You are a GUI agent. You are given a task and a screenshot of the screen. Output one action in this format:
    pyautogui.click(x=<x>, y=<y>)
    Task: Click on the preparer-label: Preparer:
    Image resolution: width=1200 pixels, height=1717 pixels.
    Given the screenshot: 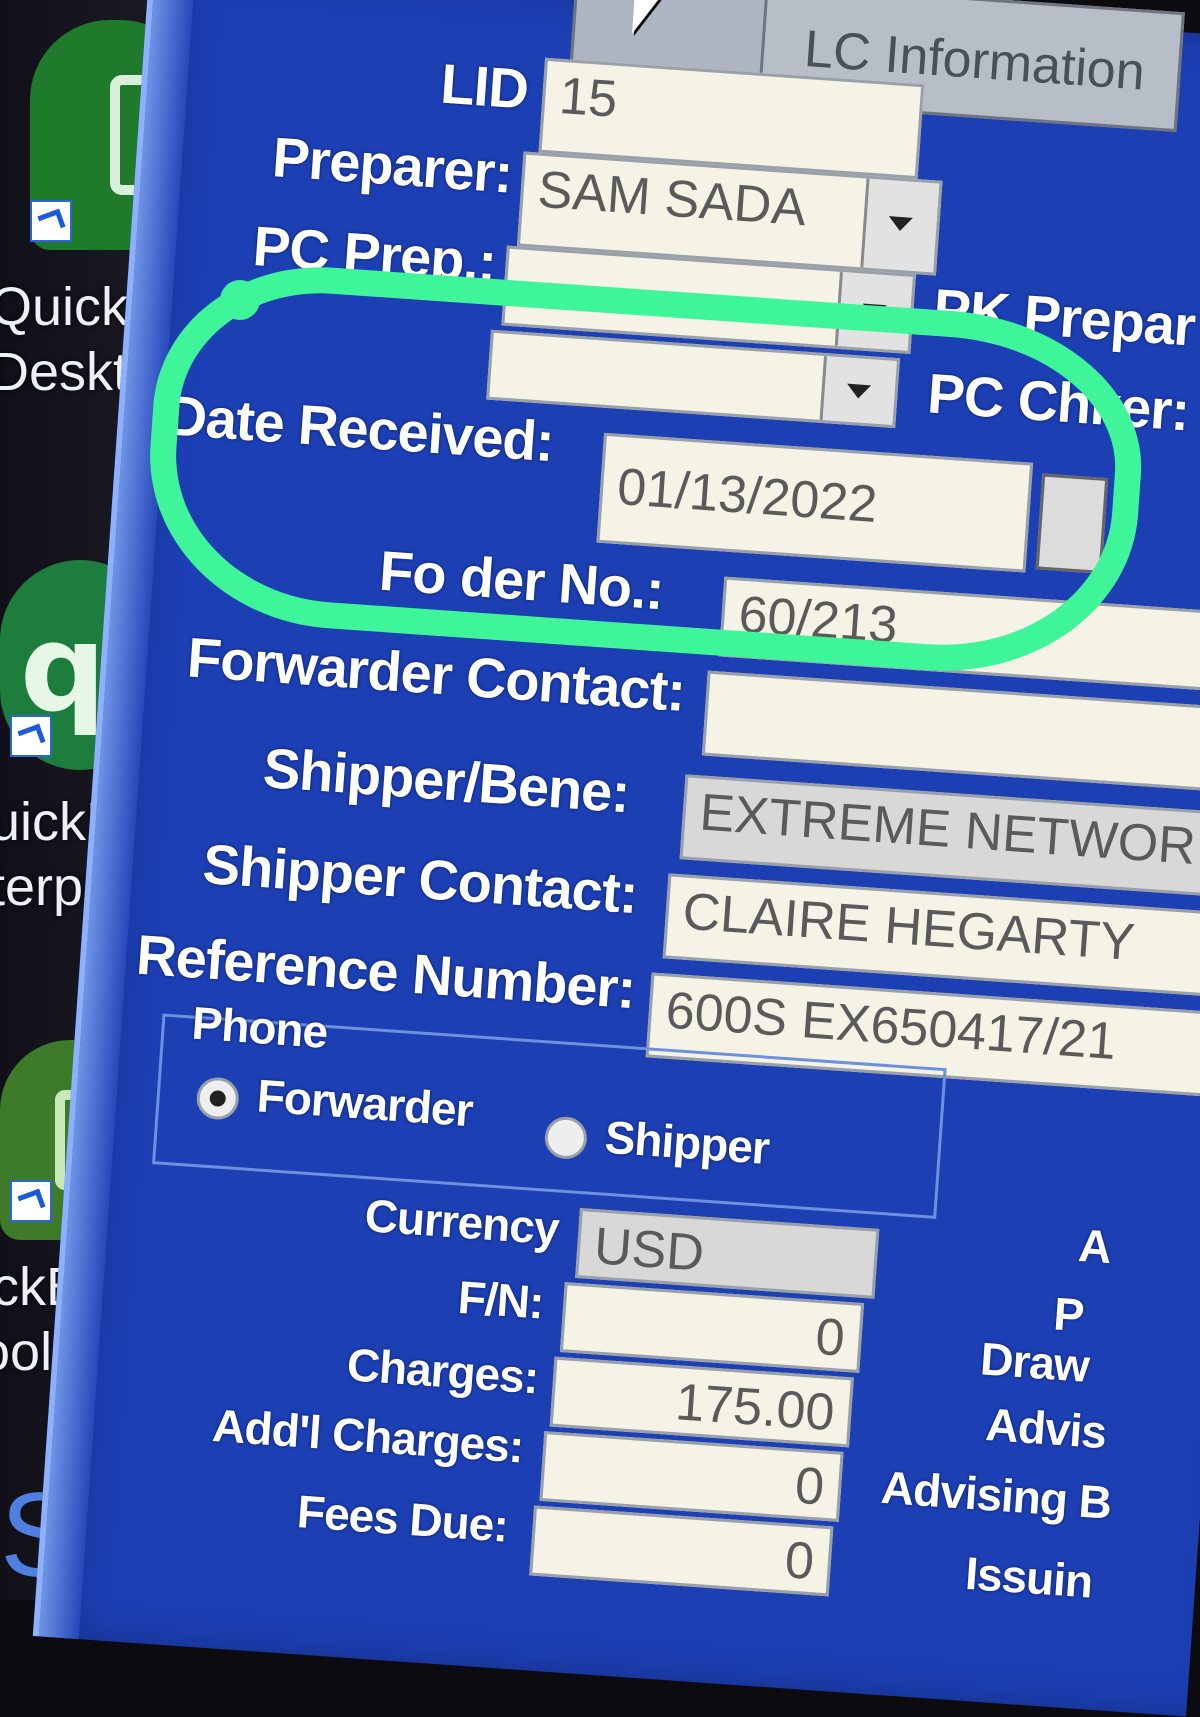 What is the action you would take?
    pyautogui.click(x=392, y=165)
    